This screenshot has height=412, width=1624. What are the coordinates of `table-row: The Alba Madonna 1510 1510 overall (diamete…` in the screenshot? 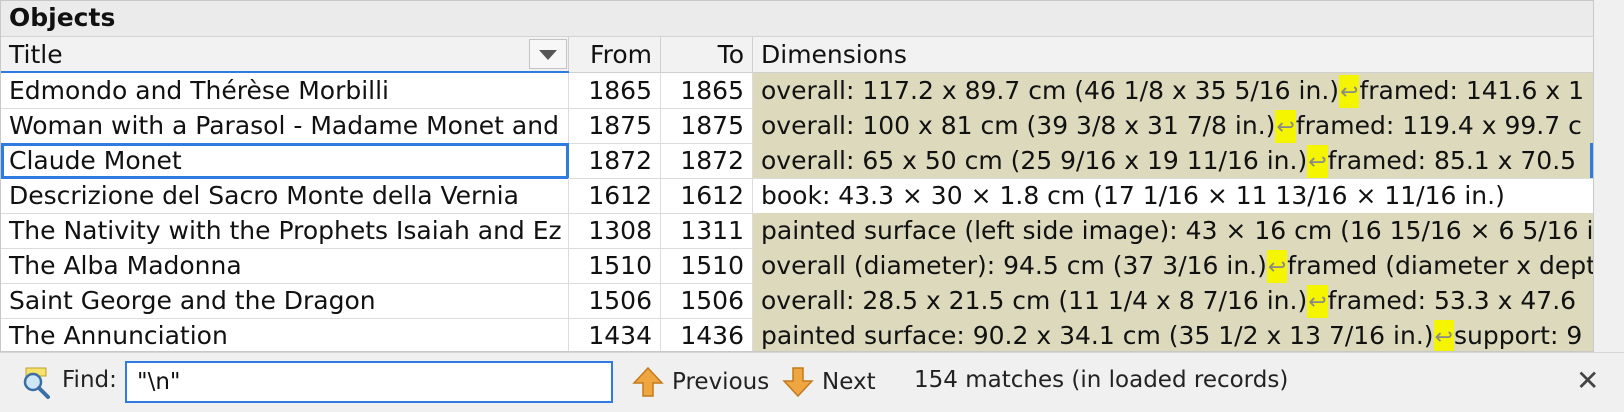 It's located at (797, 266).